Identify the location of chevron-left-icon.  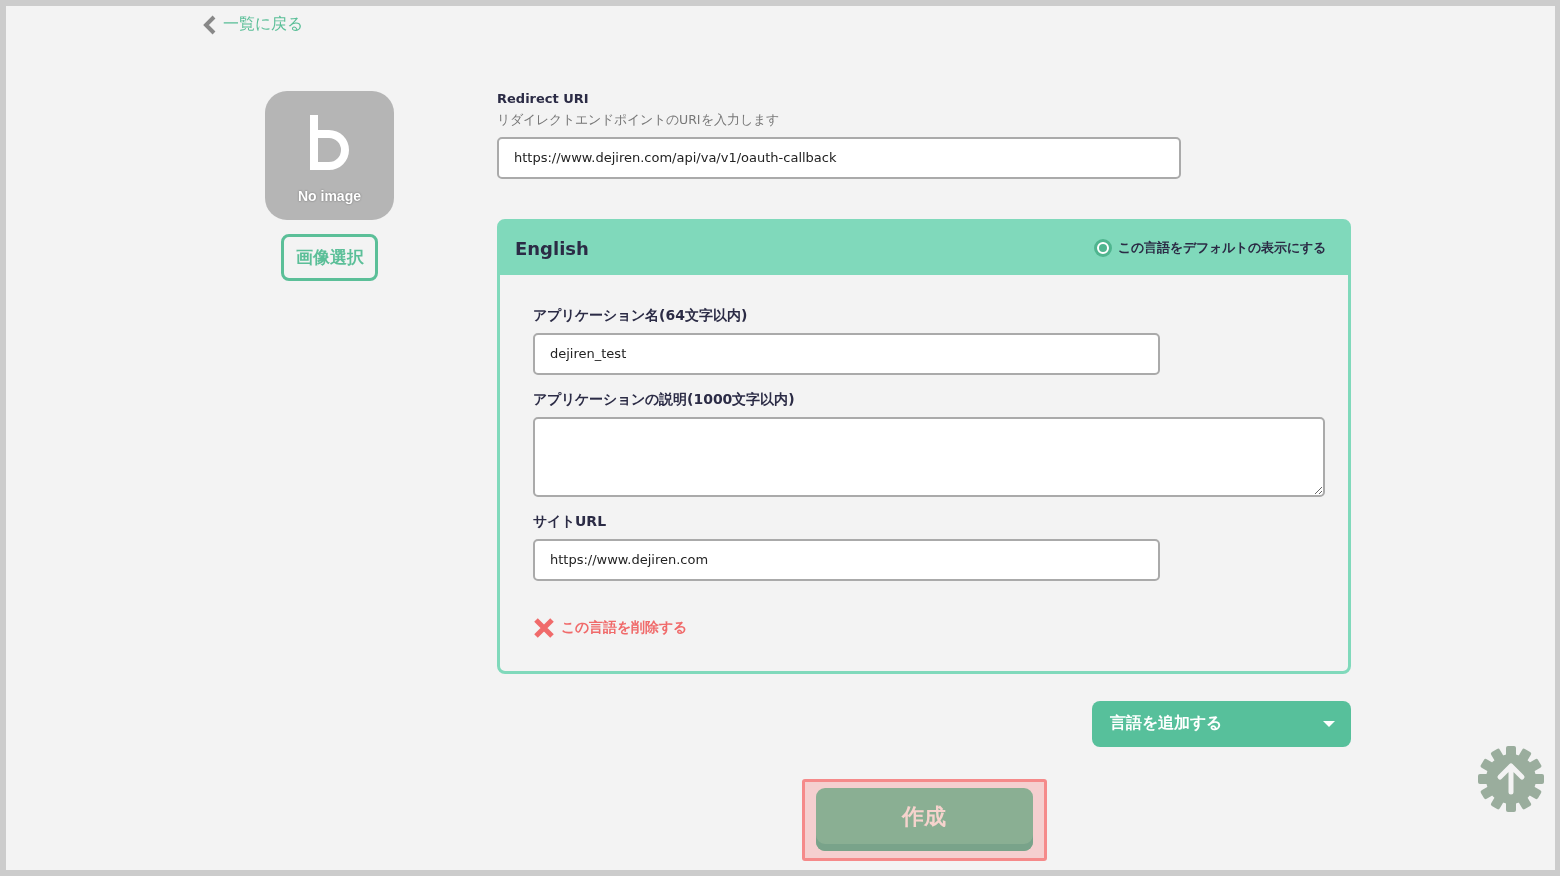
(210, 24).